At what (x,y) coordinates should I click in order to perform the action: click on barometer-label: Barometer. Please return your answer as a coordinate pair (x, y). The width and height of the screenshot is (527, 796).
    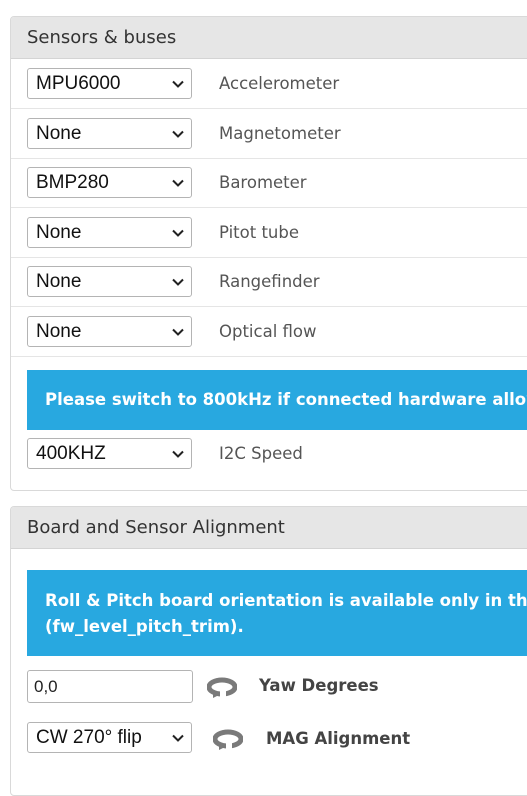
    Looking at the image, I should click on (263, 182).